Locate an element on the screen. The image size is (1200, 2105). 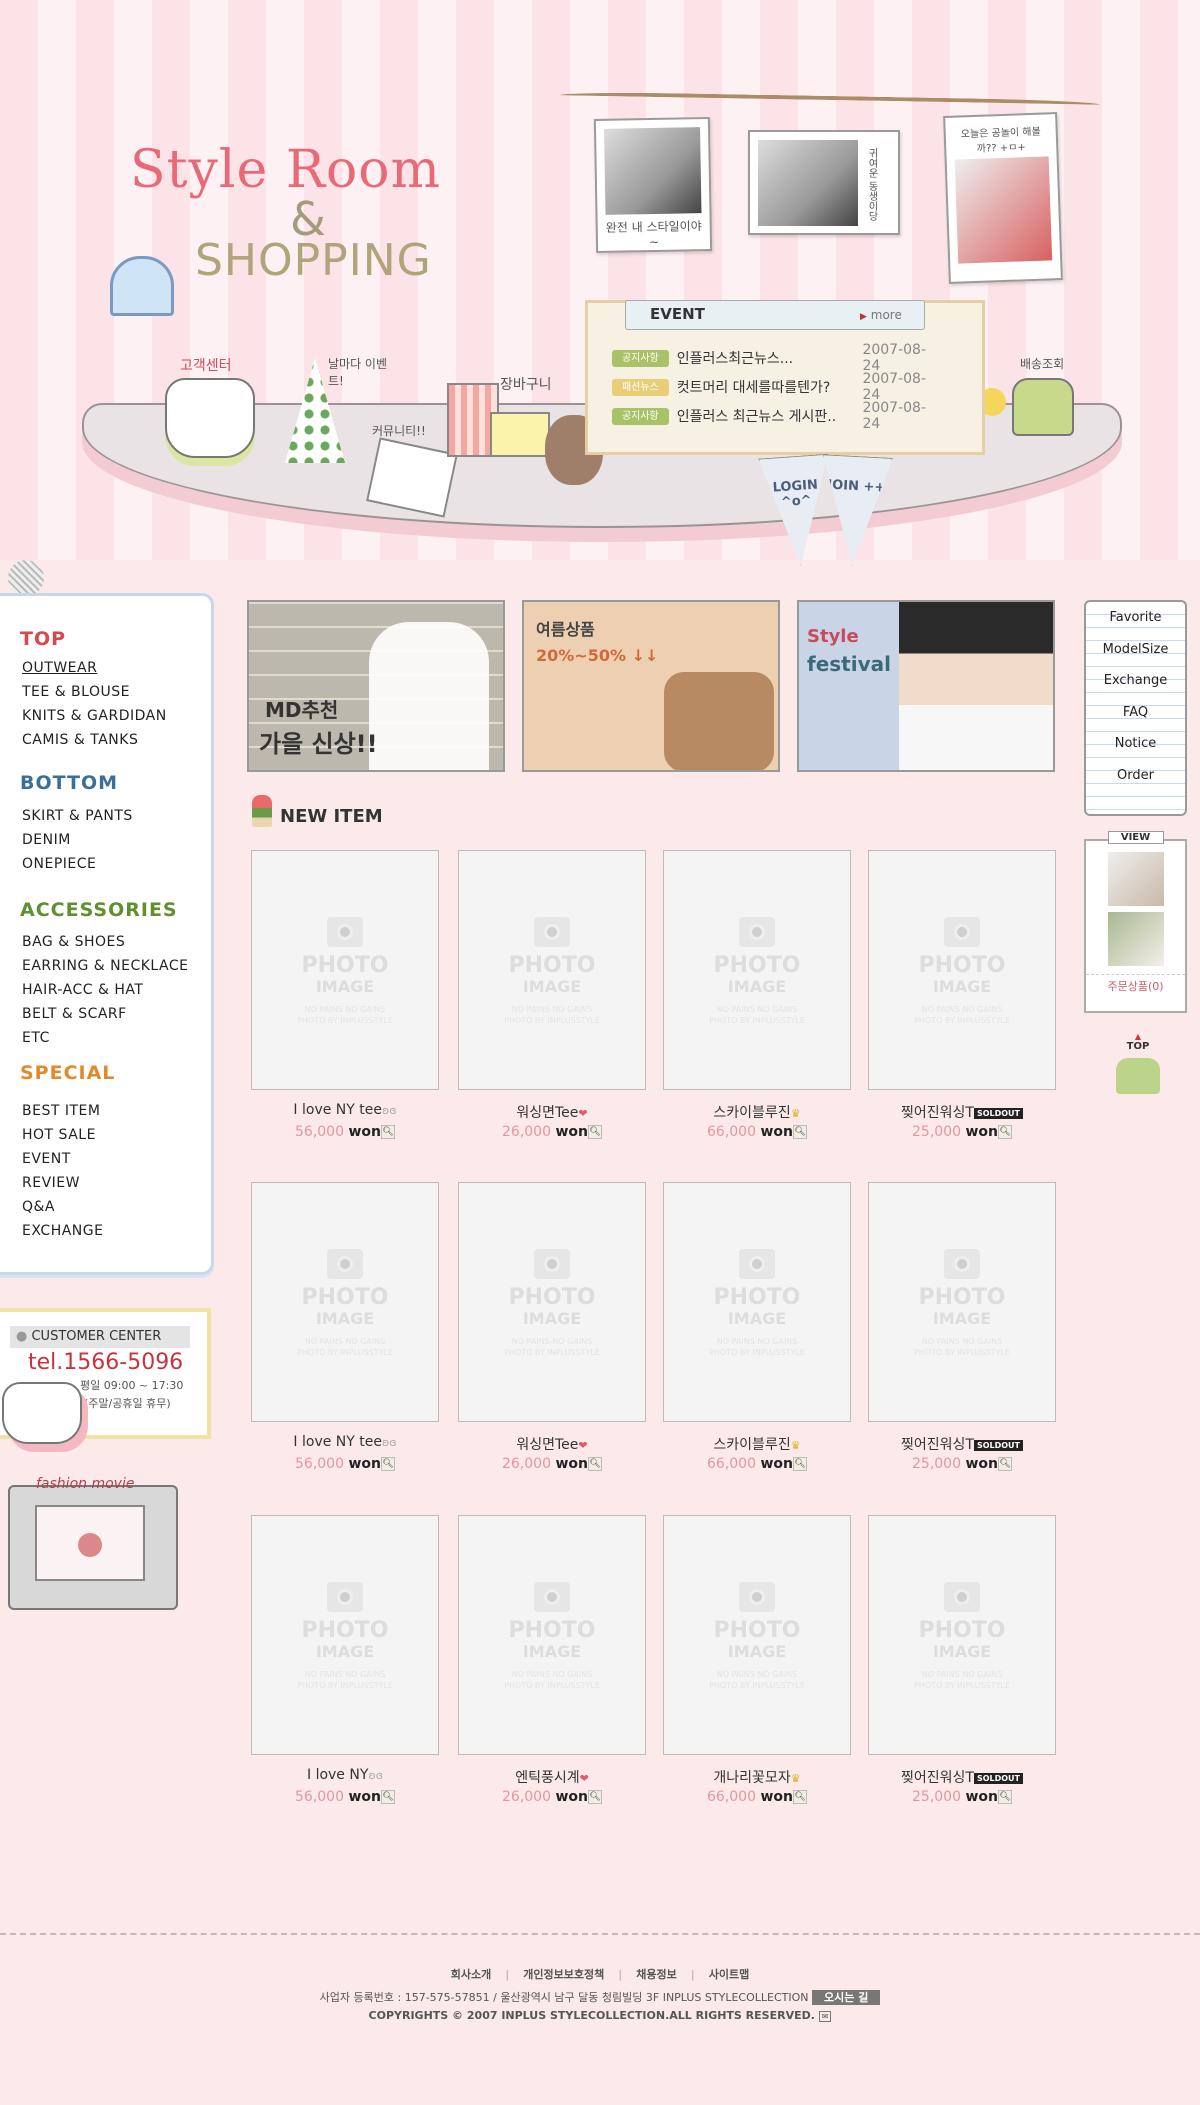
quick-menu: Favorite ModelSize Exchange FAQ Notice Order is located at coordinates (1135, 708).